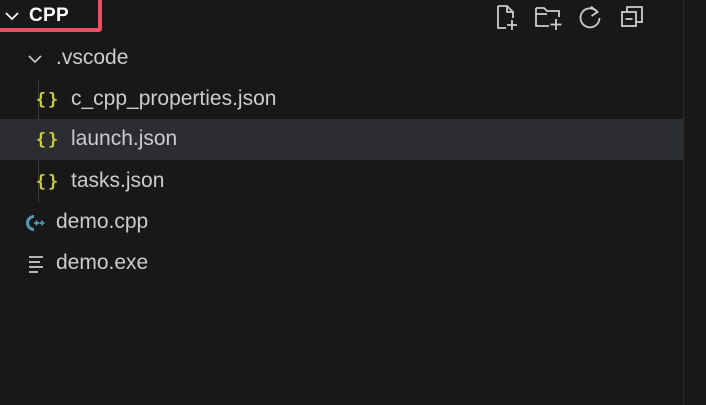  Describe the element at coordinates (36, 264) in the screenshot. I see `binary-file-icon` at that location.